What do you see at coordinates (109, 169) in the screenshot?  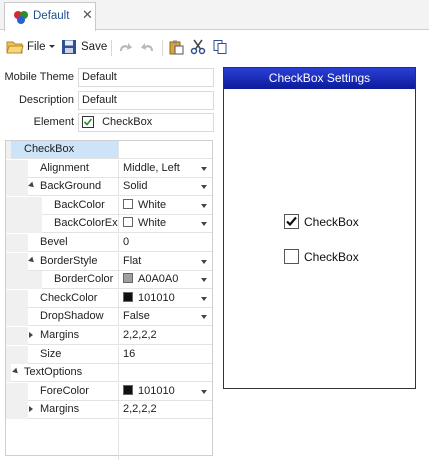 I see `property-row: Alignment Middle, Left` at bounding box center [109, 169].